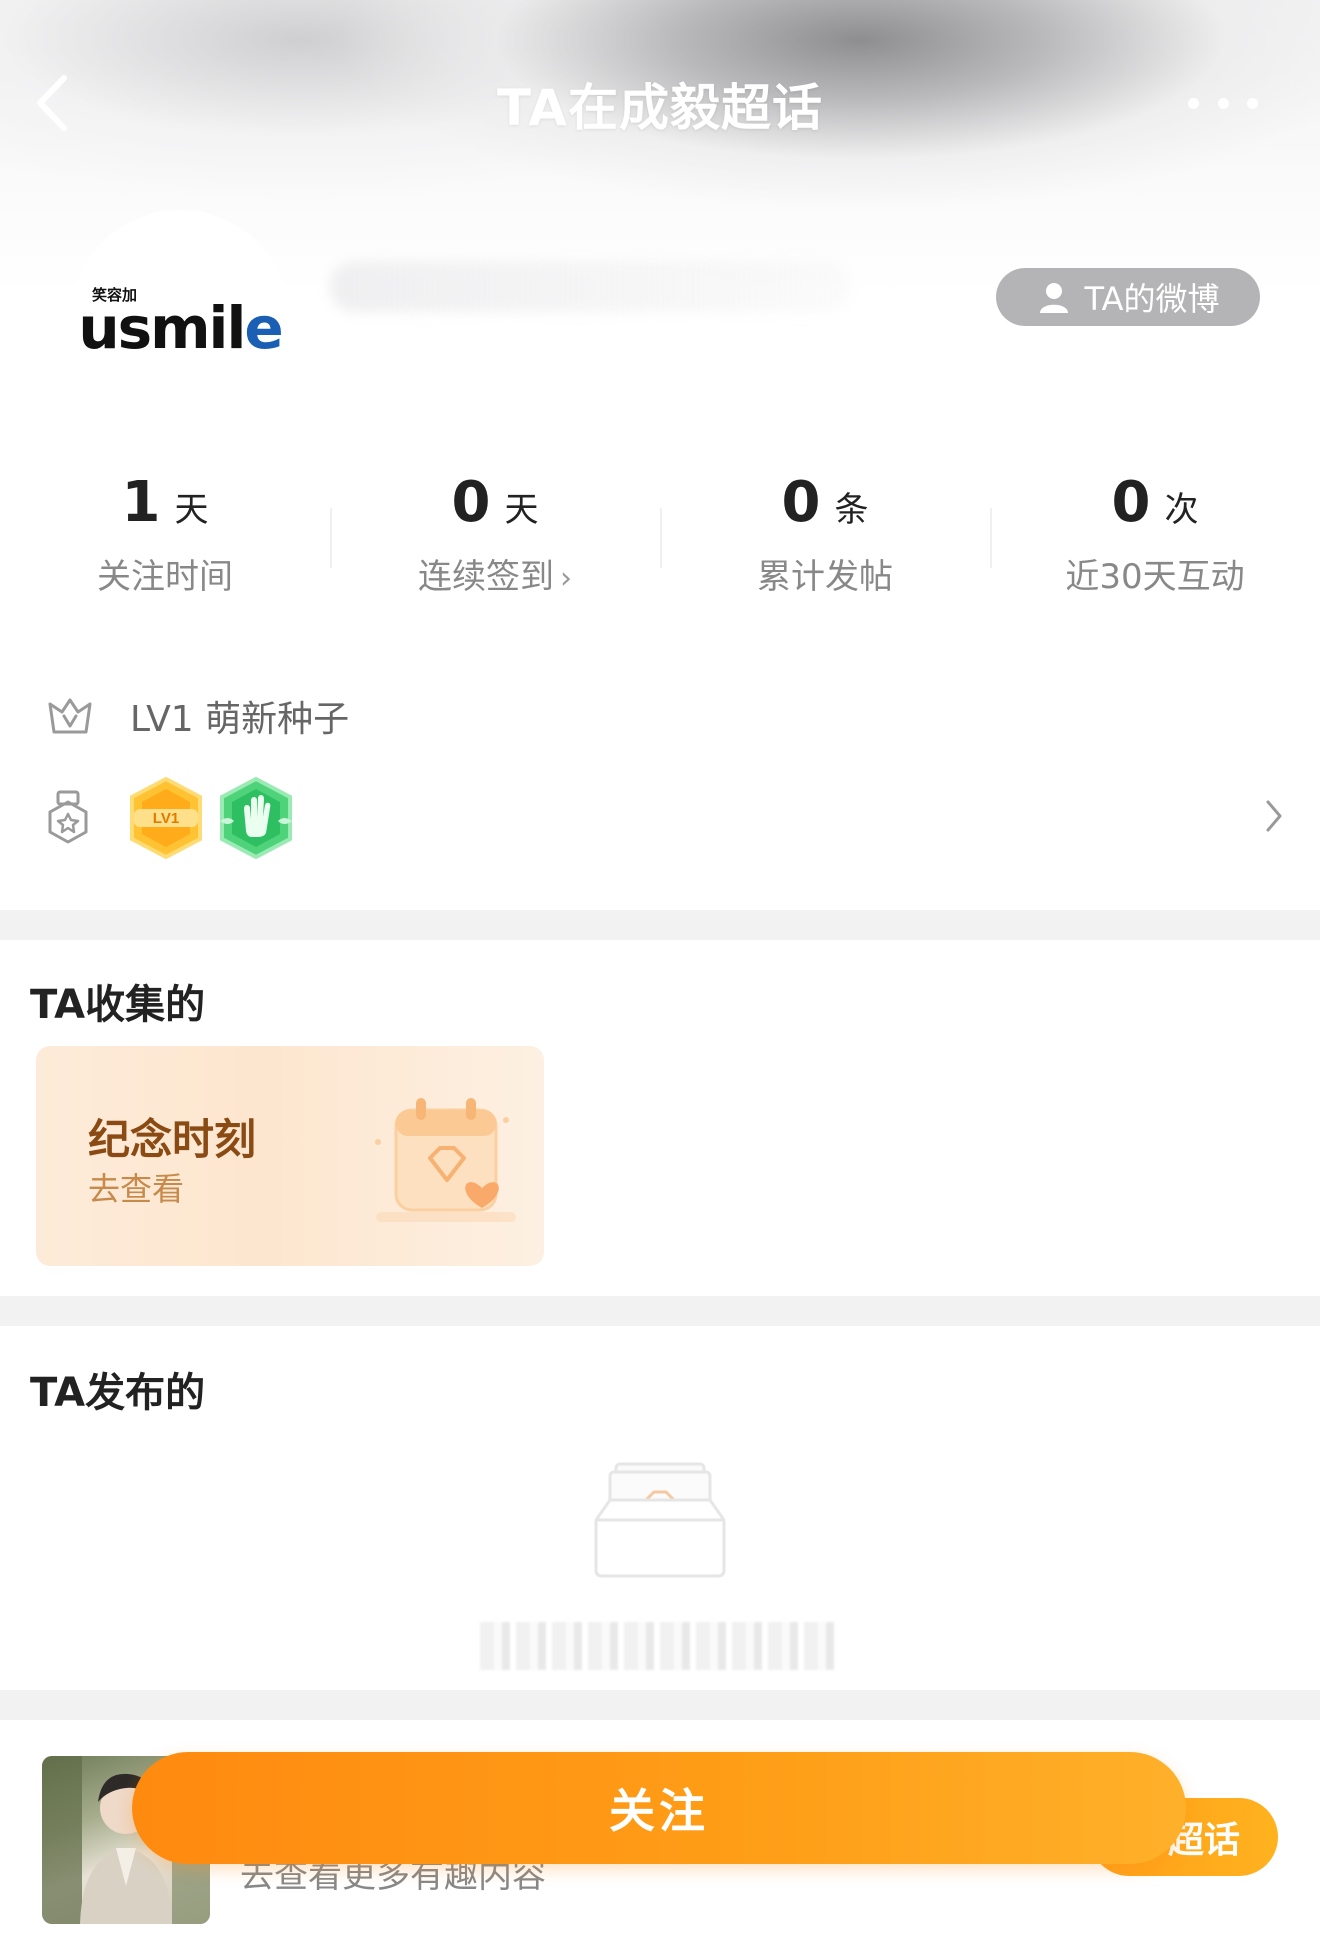 The width and height of the screenshot is (1320, 1954). I want to click on page-title: TA在成毅超话, so click(660, 108).